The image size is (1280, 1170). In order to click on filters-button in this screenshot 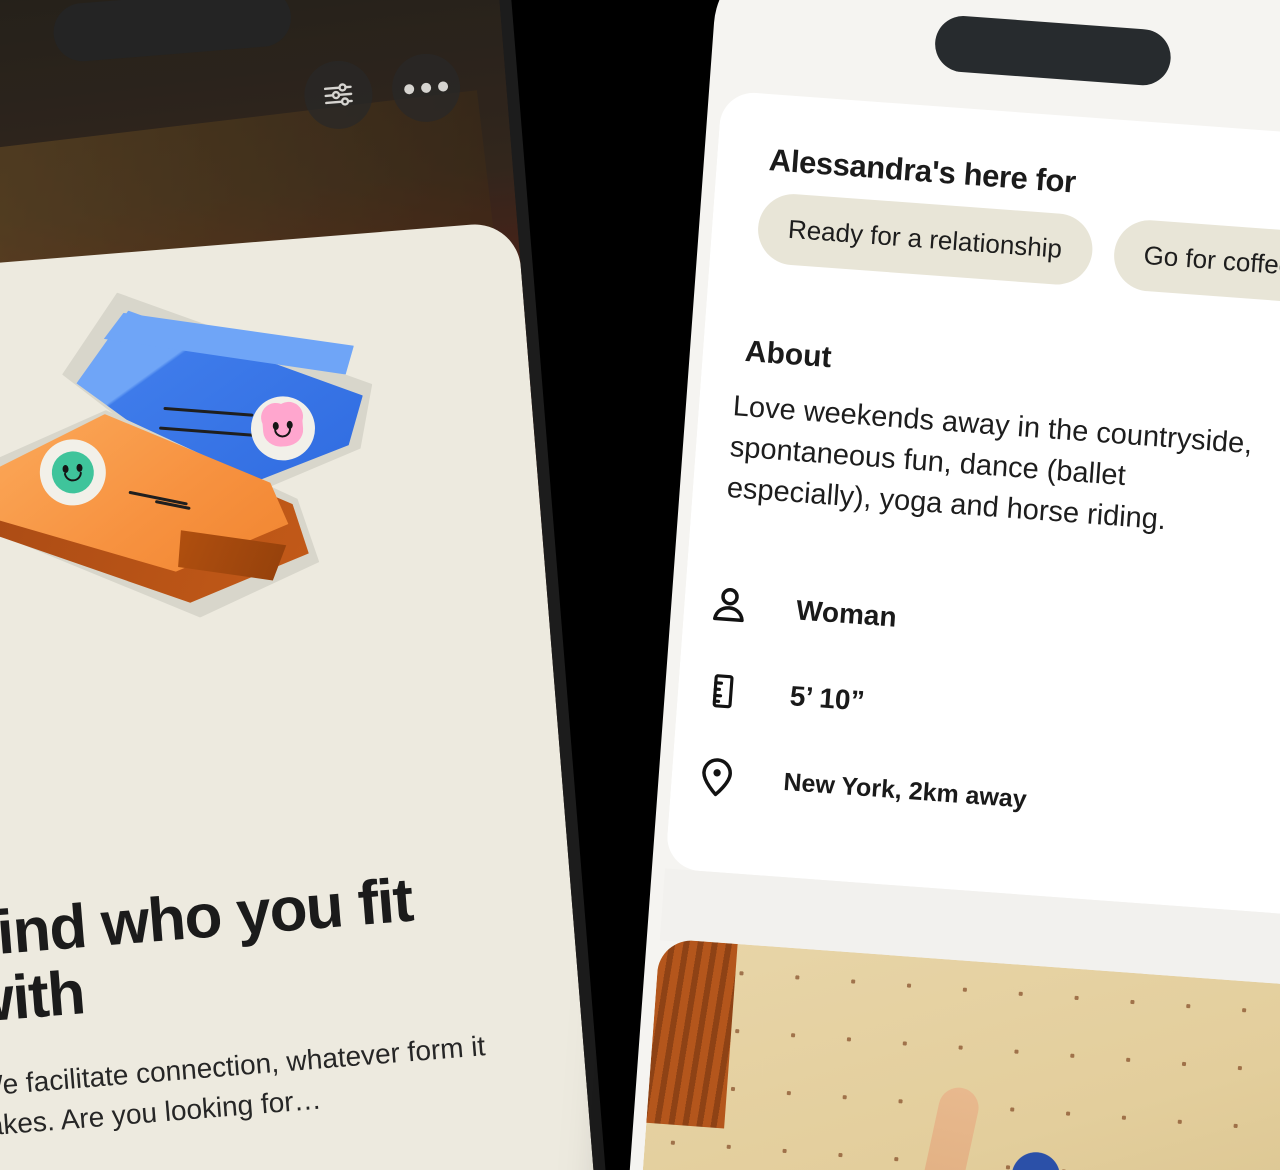, I will do `click(338, 95)`.